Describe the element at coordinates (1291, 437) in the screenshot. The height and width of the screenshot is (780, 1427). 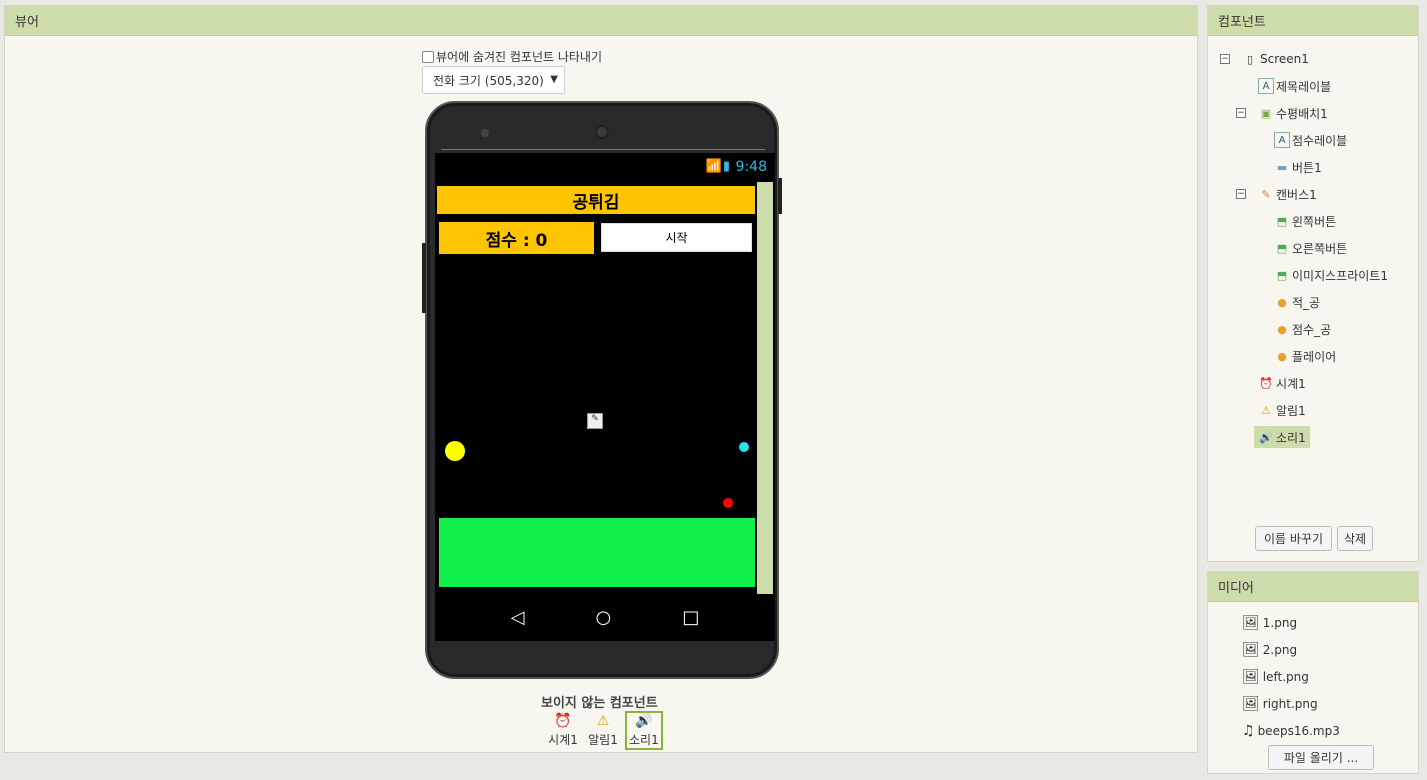
I see `tree-label: 소리1` at that location.